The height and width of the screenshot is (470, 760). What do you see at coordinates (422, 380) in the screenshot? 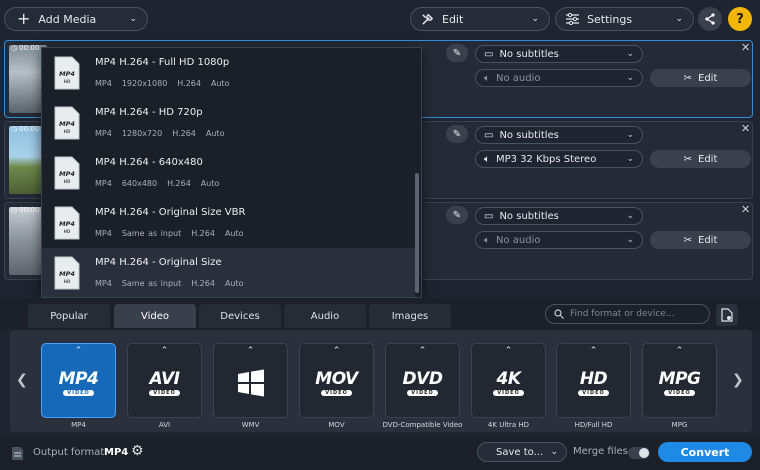
I see `format-tile-dvd-compatible-video: ⌃ DVD VIDEO` at bounding box center [422, 380].